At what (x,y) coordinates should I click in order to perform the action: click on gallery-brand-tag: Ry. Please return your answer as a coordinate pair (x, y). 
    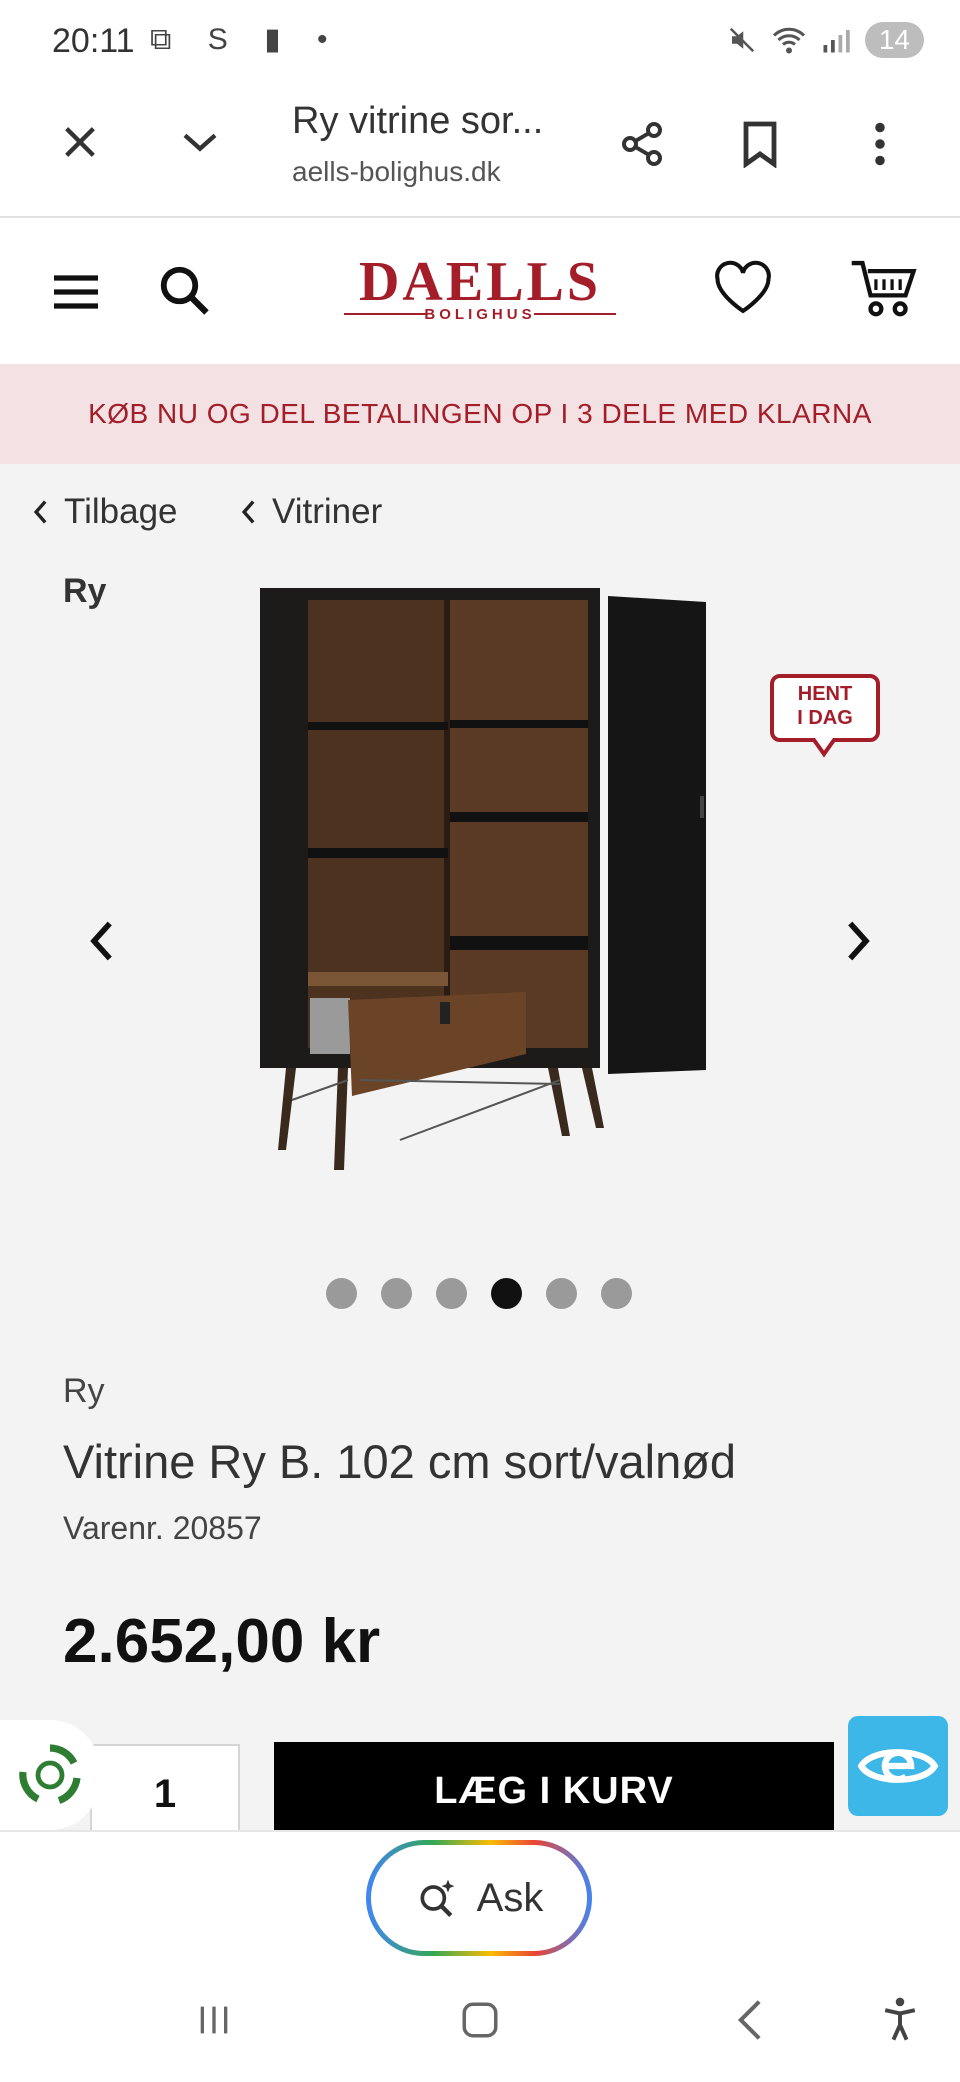
    Looking at the image, I should click on (85, 591).